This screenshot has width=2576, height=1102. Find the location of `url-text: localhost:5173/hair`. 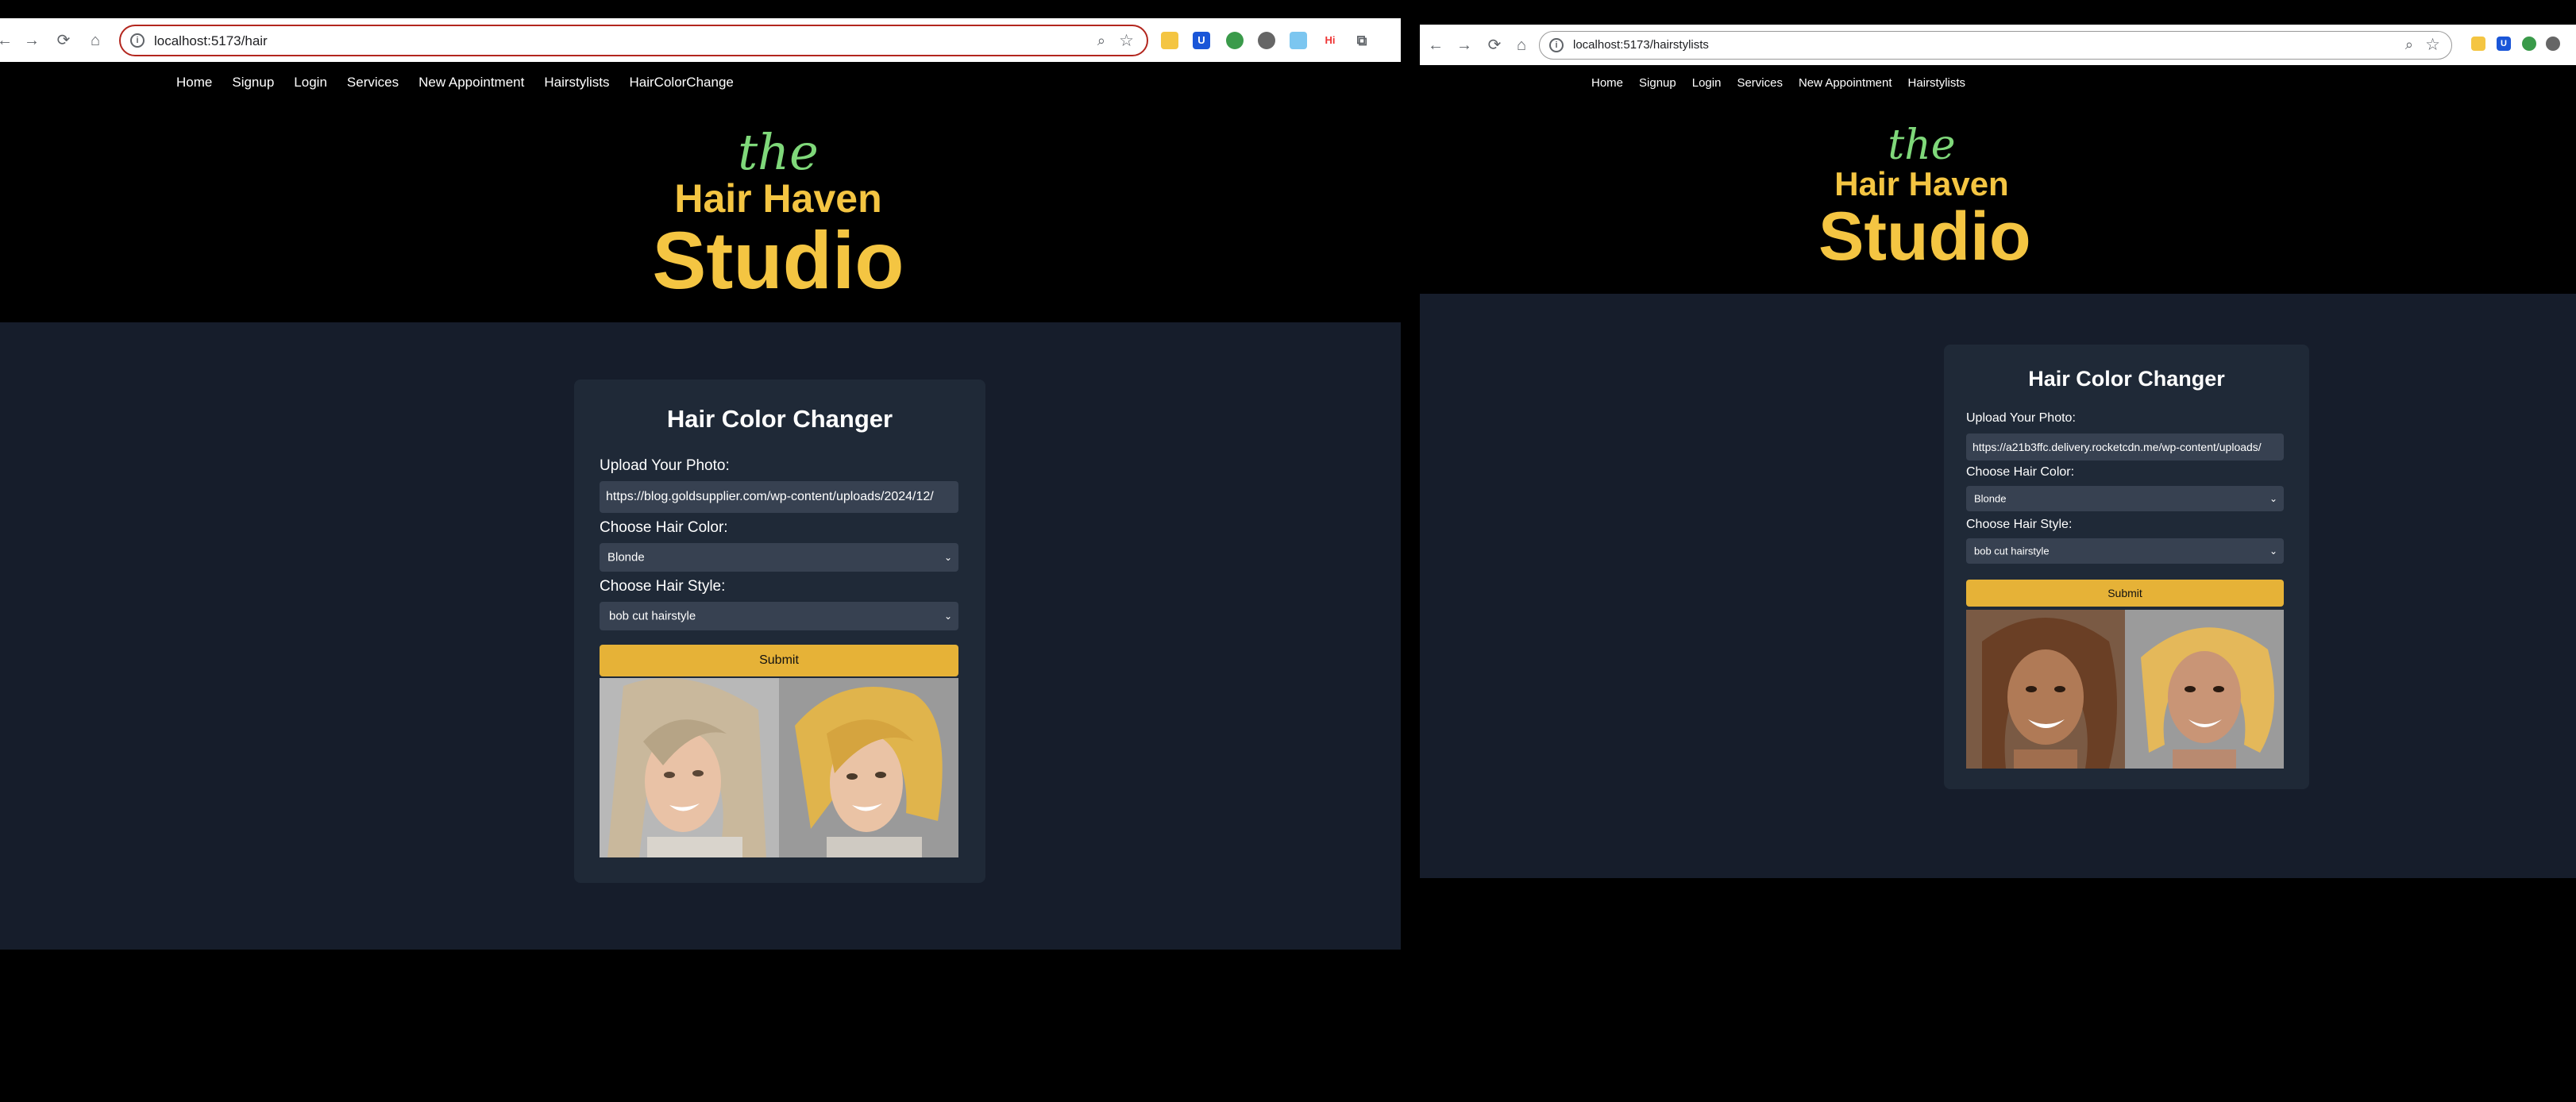

url-text: localhost:5173/hair is located at coordinates (211, 40).